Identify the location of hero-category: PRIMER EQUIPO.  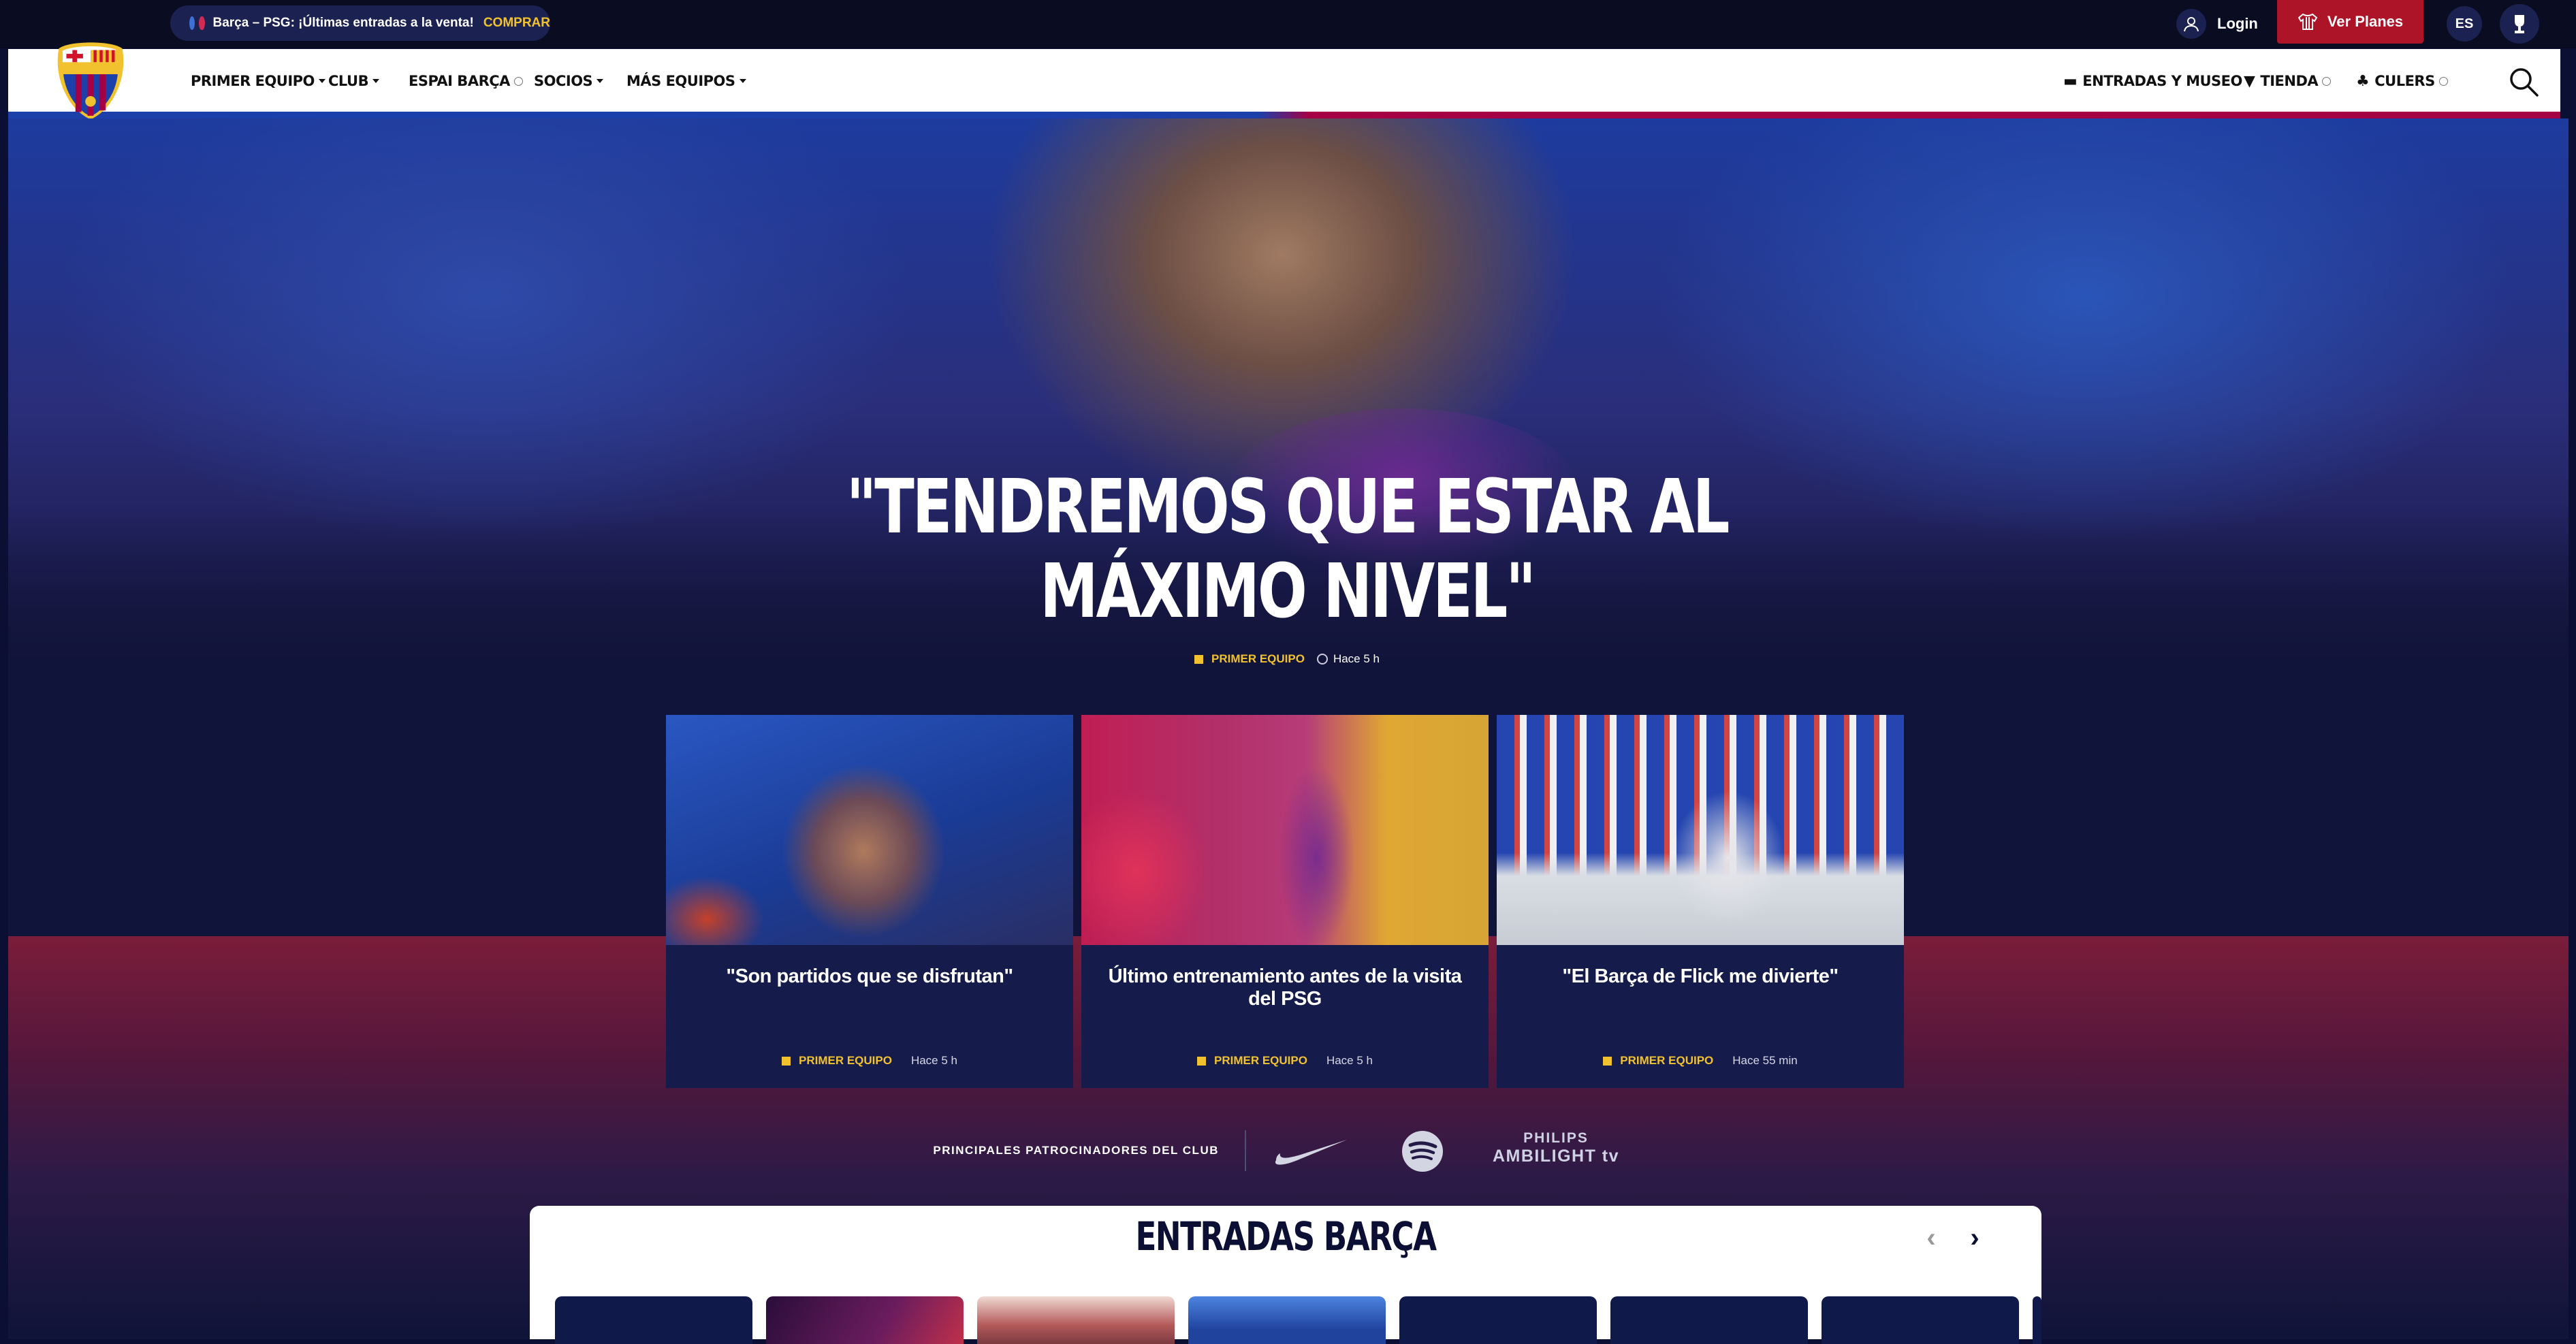
(1258, 659).